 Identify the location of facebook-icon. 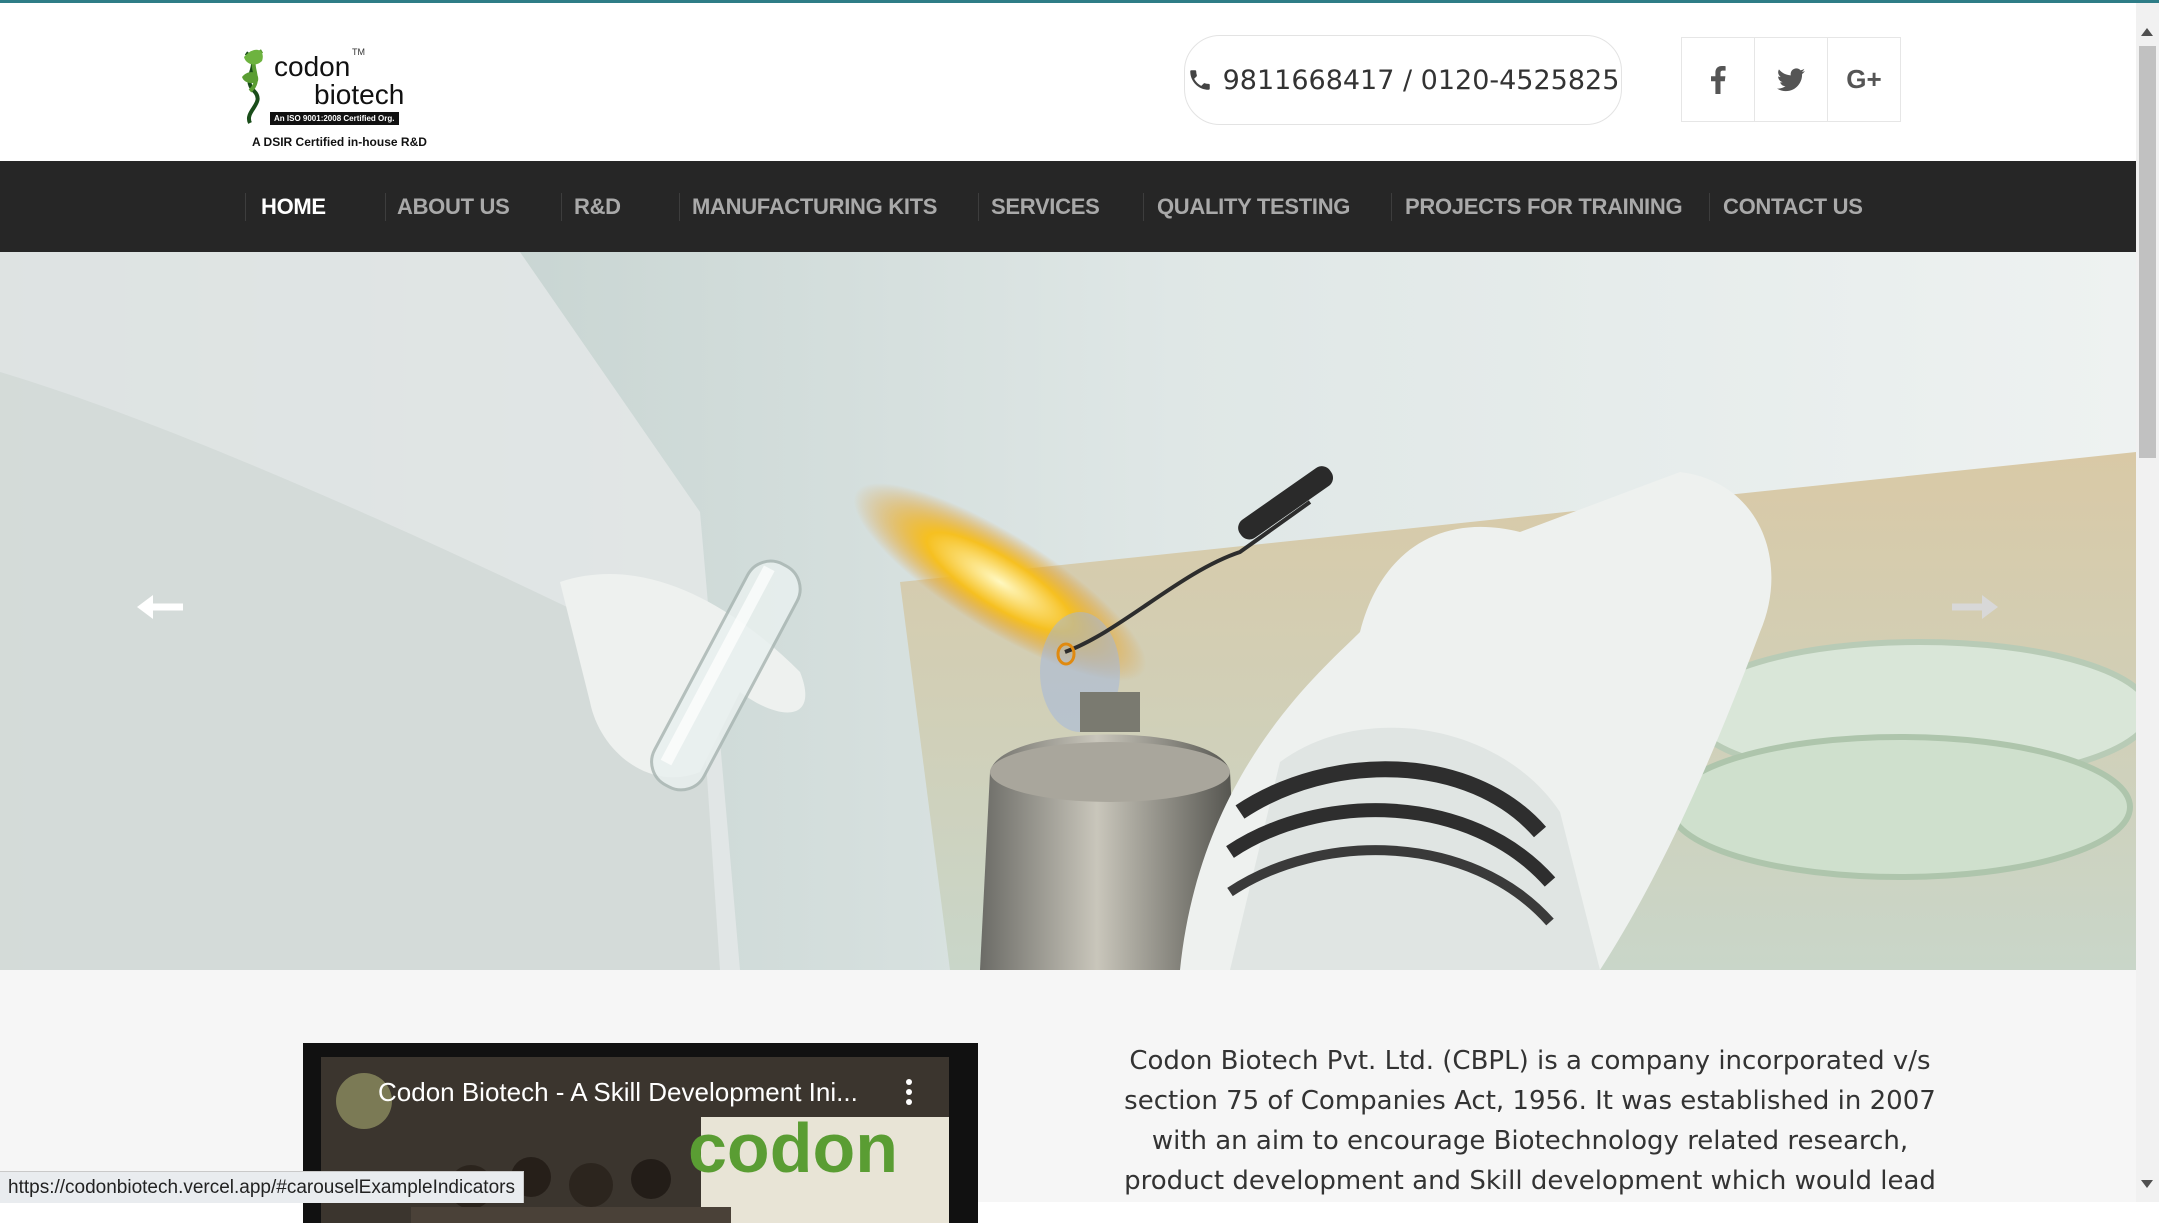
(1718, 79).